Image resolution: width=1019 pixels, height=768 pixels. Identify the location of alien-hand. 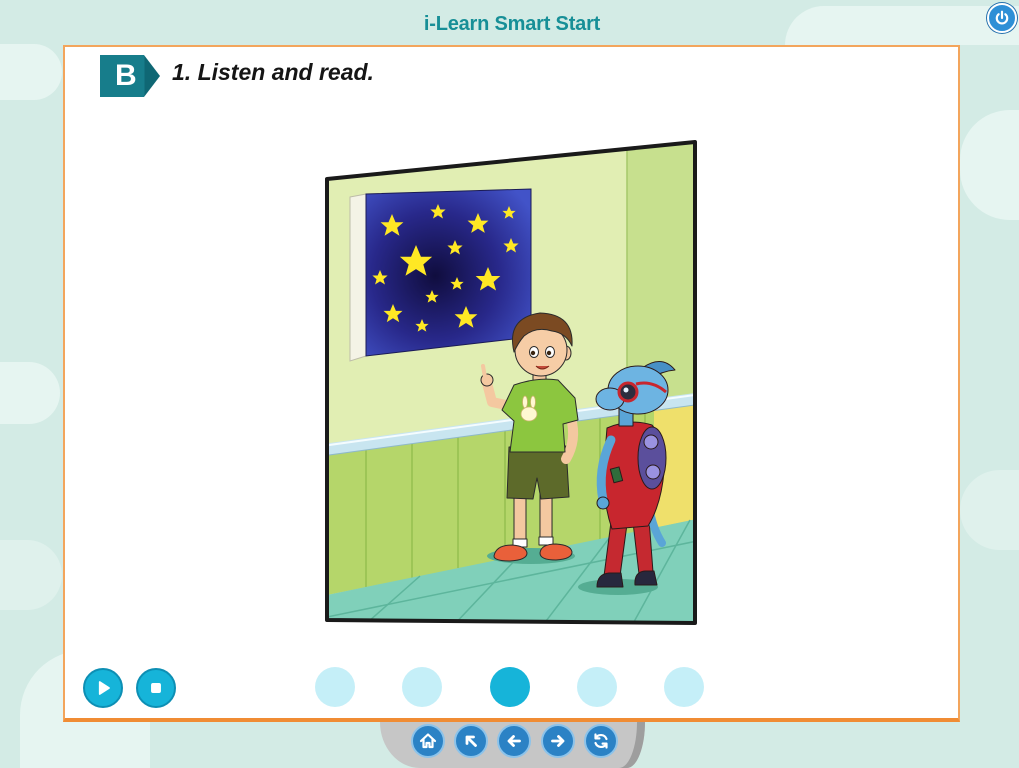
(603, 503).